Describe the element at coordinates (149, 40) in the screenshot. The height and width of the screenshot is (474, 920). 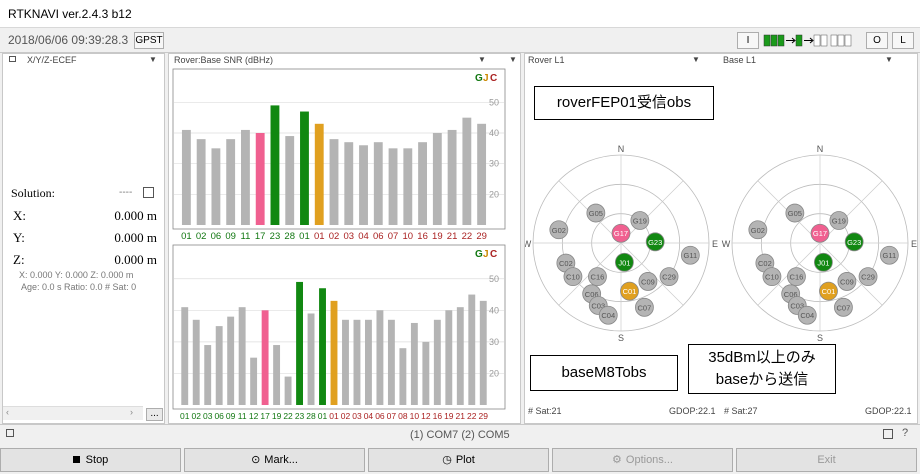
I see `time-system-button: GPST` at that location.